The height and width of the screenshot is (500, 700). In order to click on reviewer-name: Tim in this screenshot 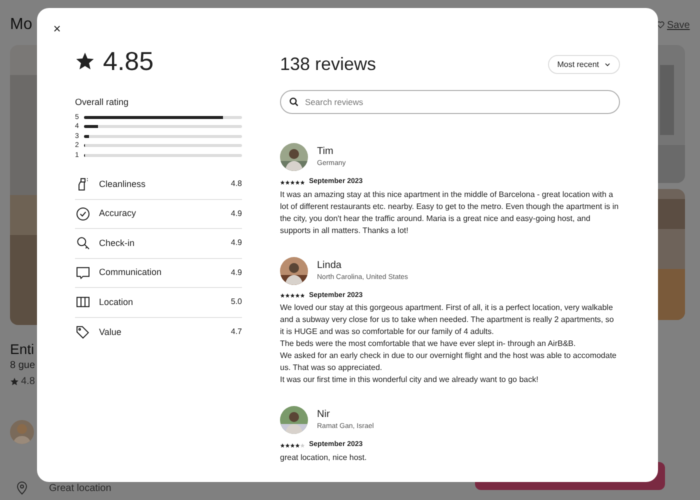, I will do `click(325, 152)`.